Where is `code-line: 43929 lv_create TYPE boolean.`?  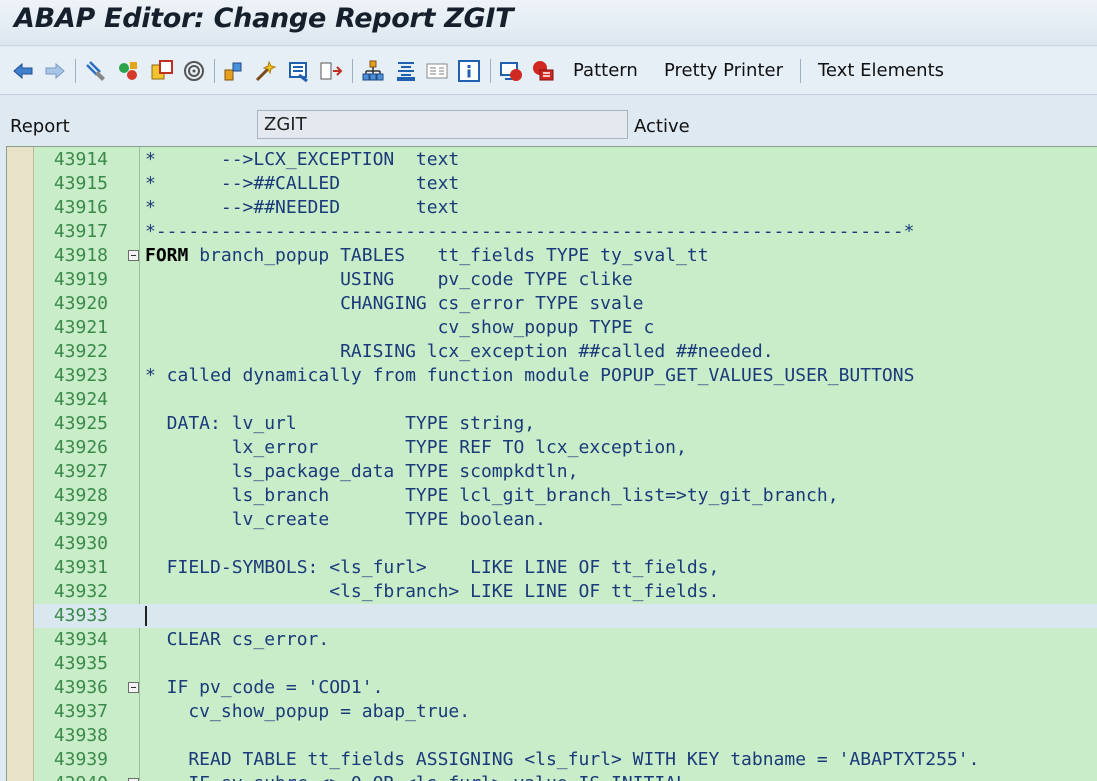
code-line: 43929 lv_create TYPE boolean. is located at coordinates (565, 520).